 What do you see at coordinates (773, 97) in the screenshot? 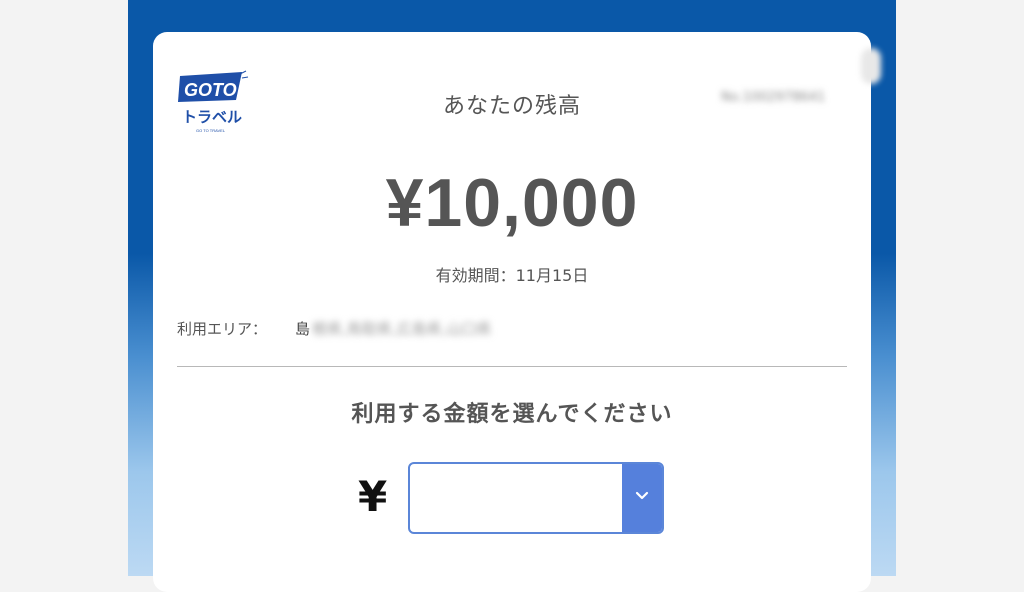
I see `account-id: No.1002978641` at bounding box center [773, 97].